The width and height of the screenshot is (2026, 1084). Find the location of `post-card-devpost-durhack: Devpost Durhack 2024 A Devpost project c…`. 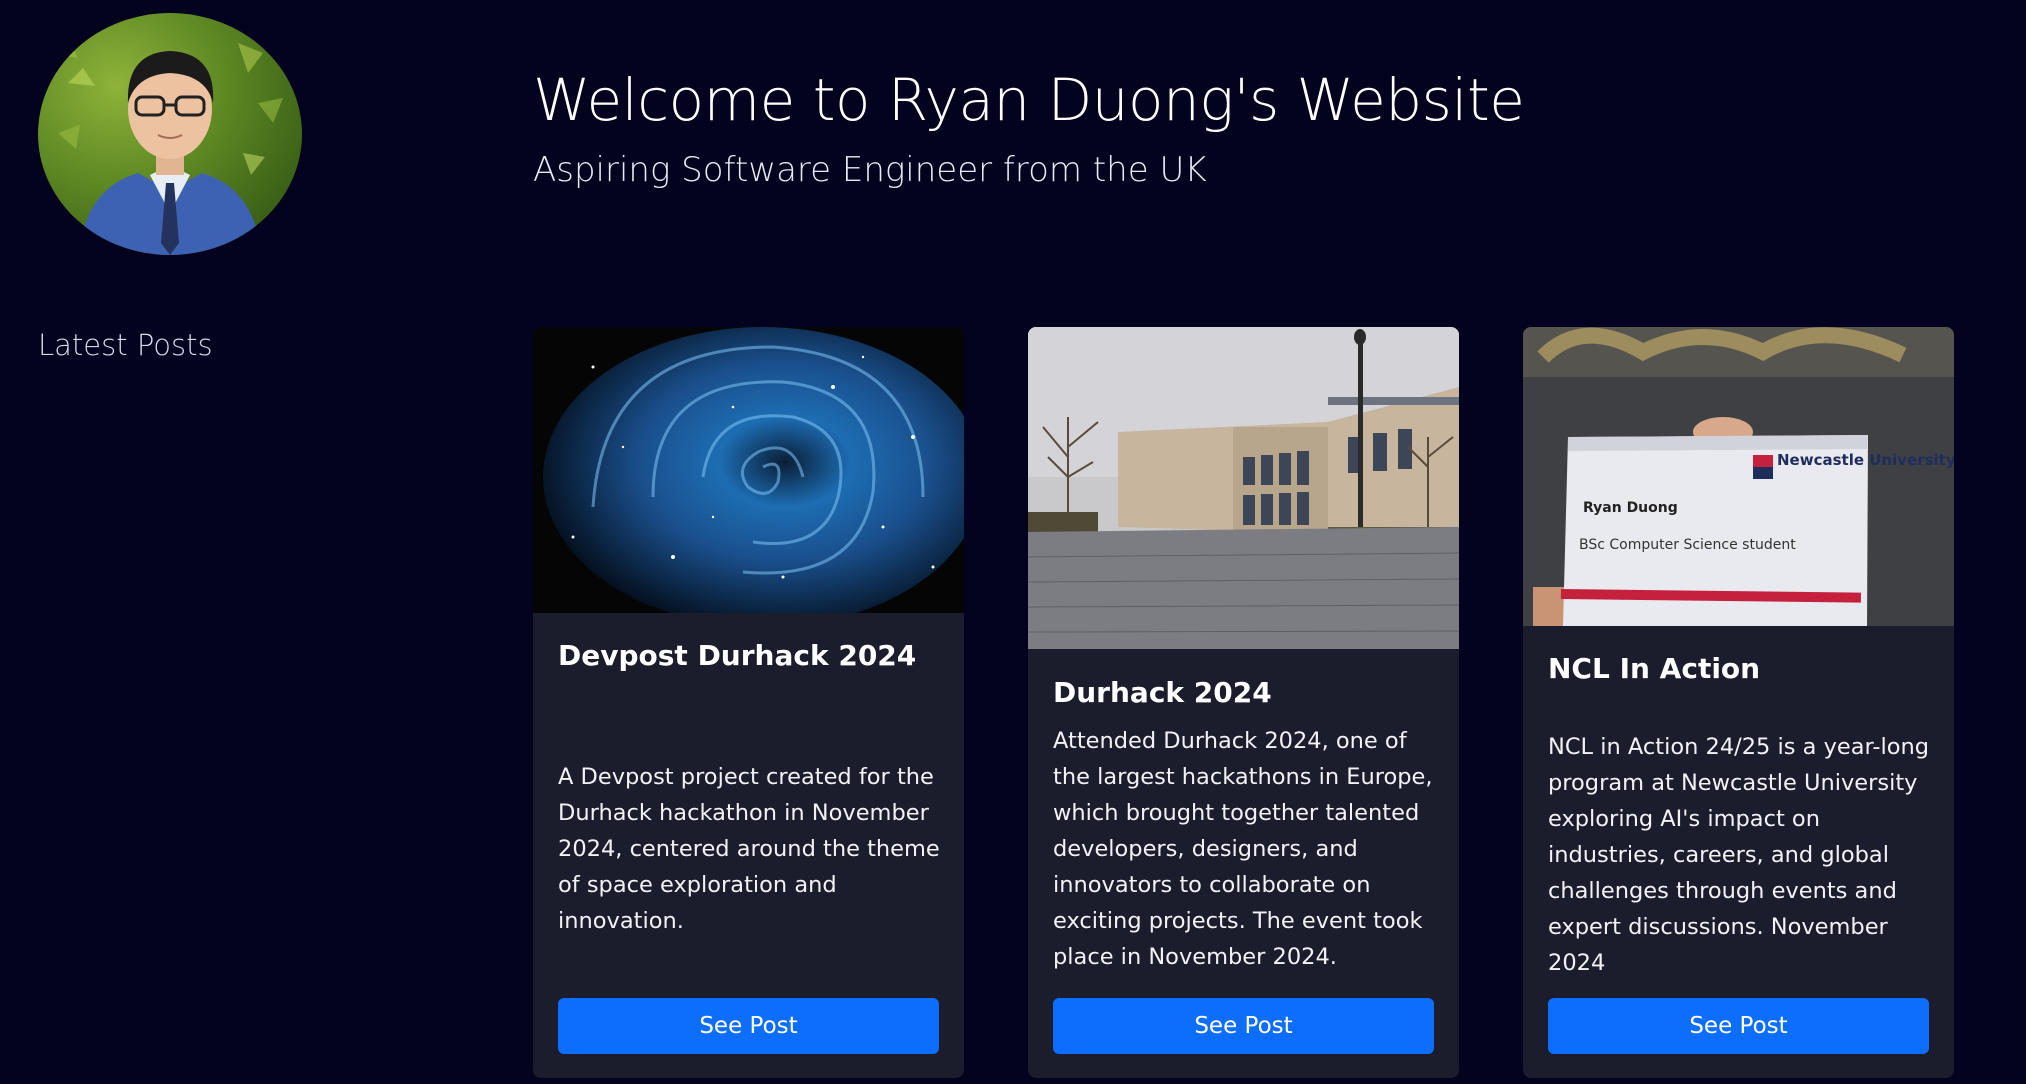

post-card-devpost-durhack: Devpost Durhack 2024 A Devpost project c… is located at coordinates (748, 702).